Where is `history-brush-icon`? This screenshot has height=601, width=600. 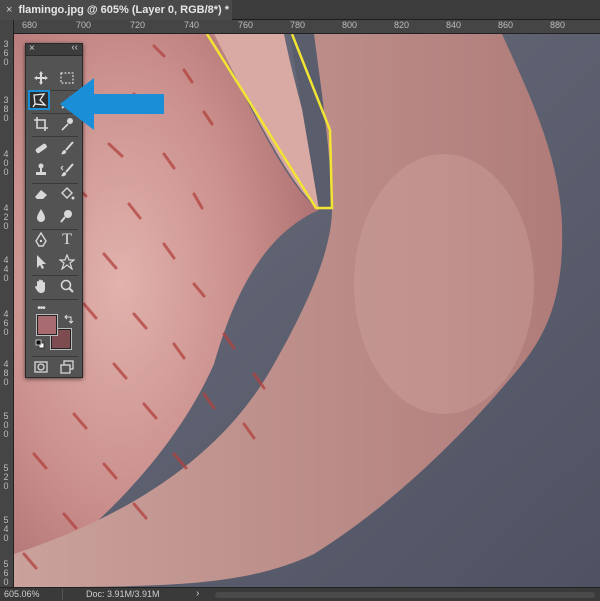 history-brush-icon is located at coordinates (67, 170).